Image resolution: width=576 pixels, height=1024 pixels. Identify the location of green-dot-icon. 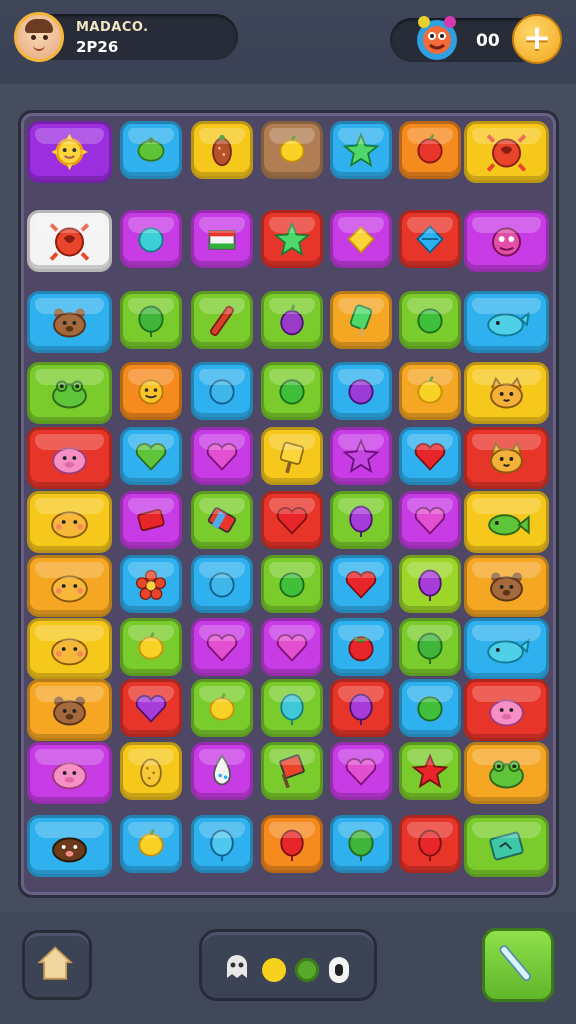
(307, 970).